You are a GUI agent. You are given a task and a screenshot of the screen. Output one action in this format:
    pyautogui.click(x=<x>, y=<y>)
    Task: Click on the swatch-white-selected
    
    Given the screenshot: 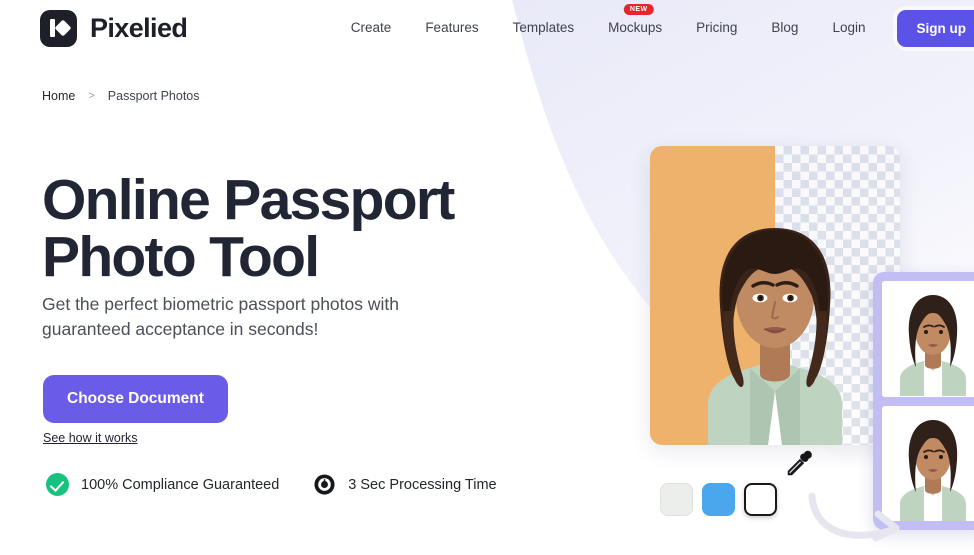 What is the action you would take?
    pyautogui.click(x=760, y=499)
    